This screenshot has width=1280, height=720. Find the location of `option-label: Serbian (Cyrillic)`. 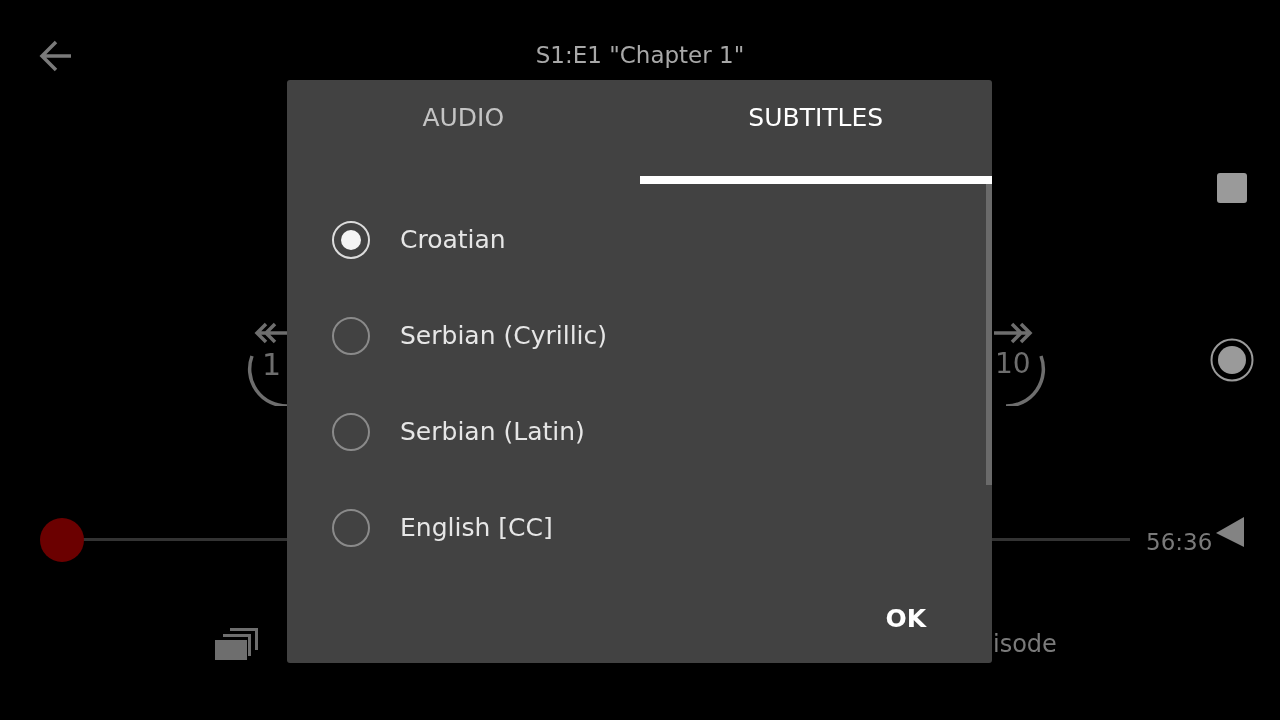

option-label: Serbian (Cyrillic) is located at coordinates (504, 336).